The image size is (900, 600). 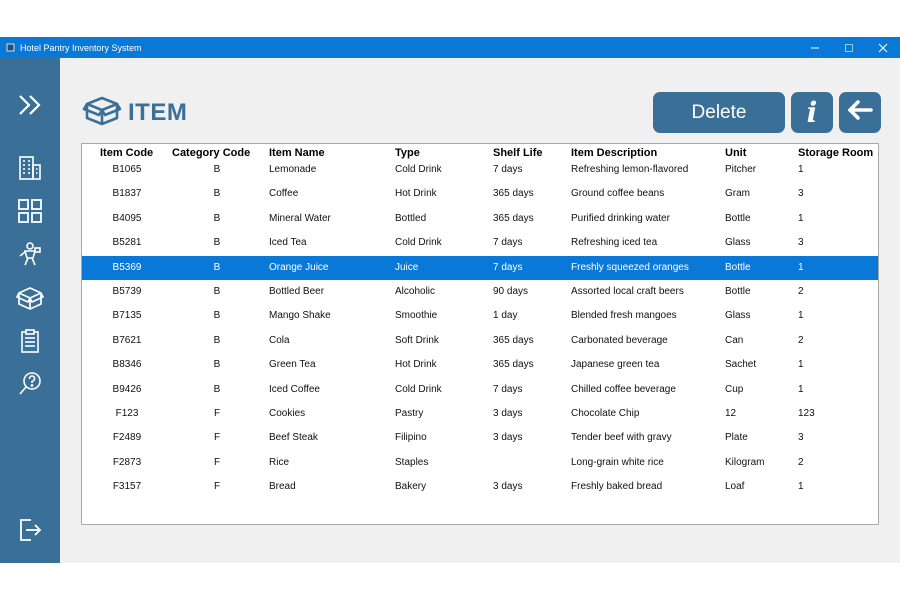 I want to click on table-cell: 3 days, so click(x=508, y=487).